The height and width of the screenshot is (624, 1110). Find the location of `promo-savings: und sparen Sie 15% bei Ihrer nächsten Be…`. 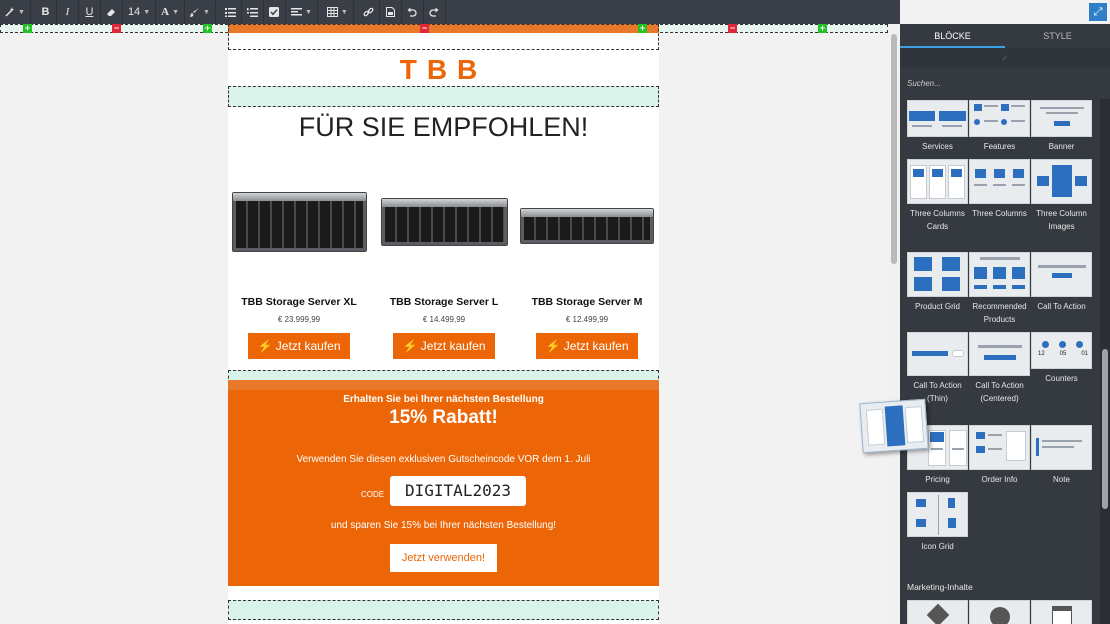

promo-savings: und sparen Sie 15% bei Ihrer nächsten Be… is located at coordinates (443, 525).